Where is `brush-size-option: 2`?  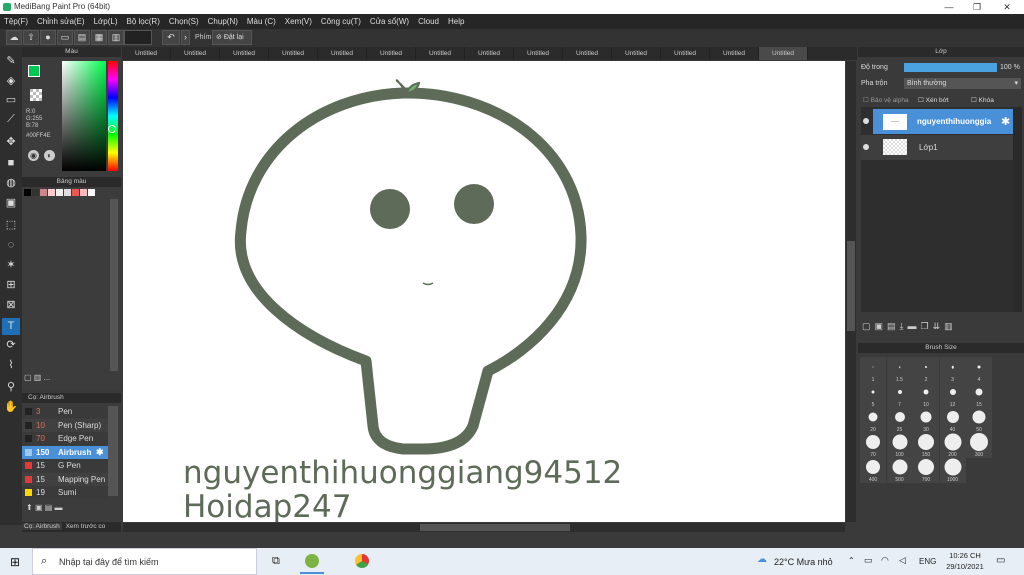 brush-size-option: 2 is located at coordinates (926, 370).